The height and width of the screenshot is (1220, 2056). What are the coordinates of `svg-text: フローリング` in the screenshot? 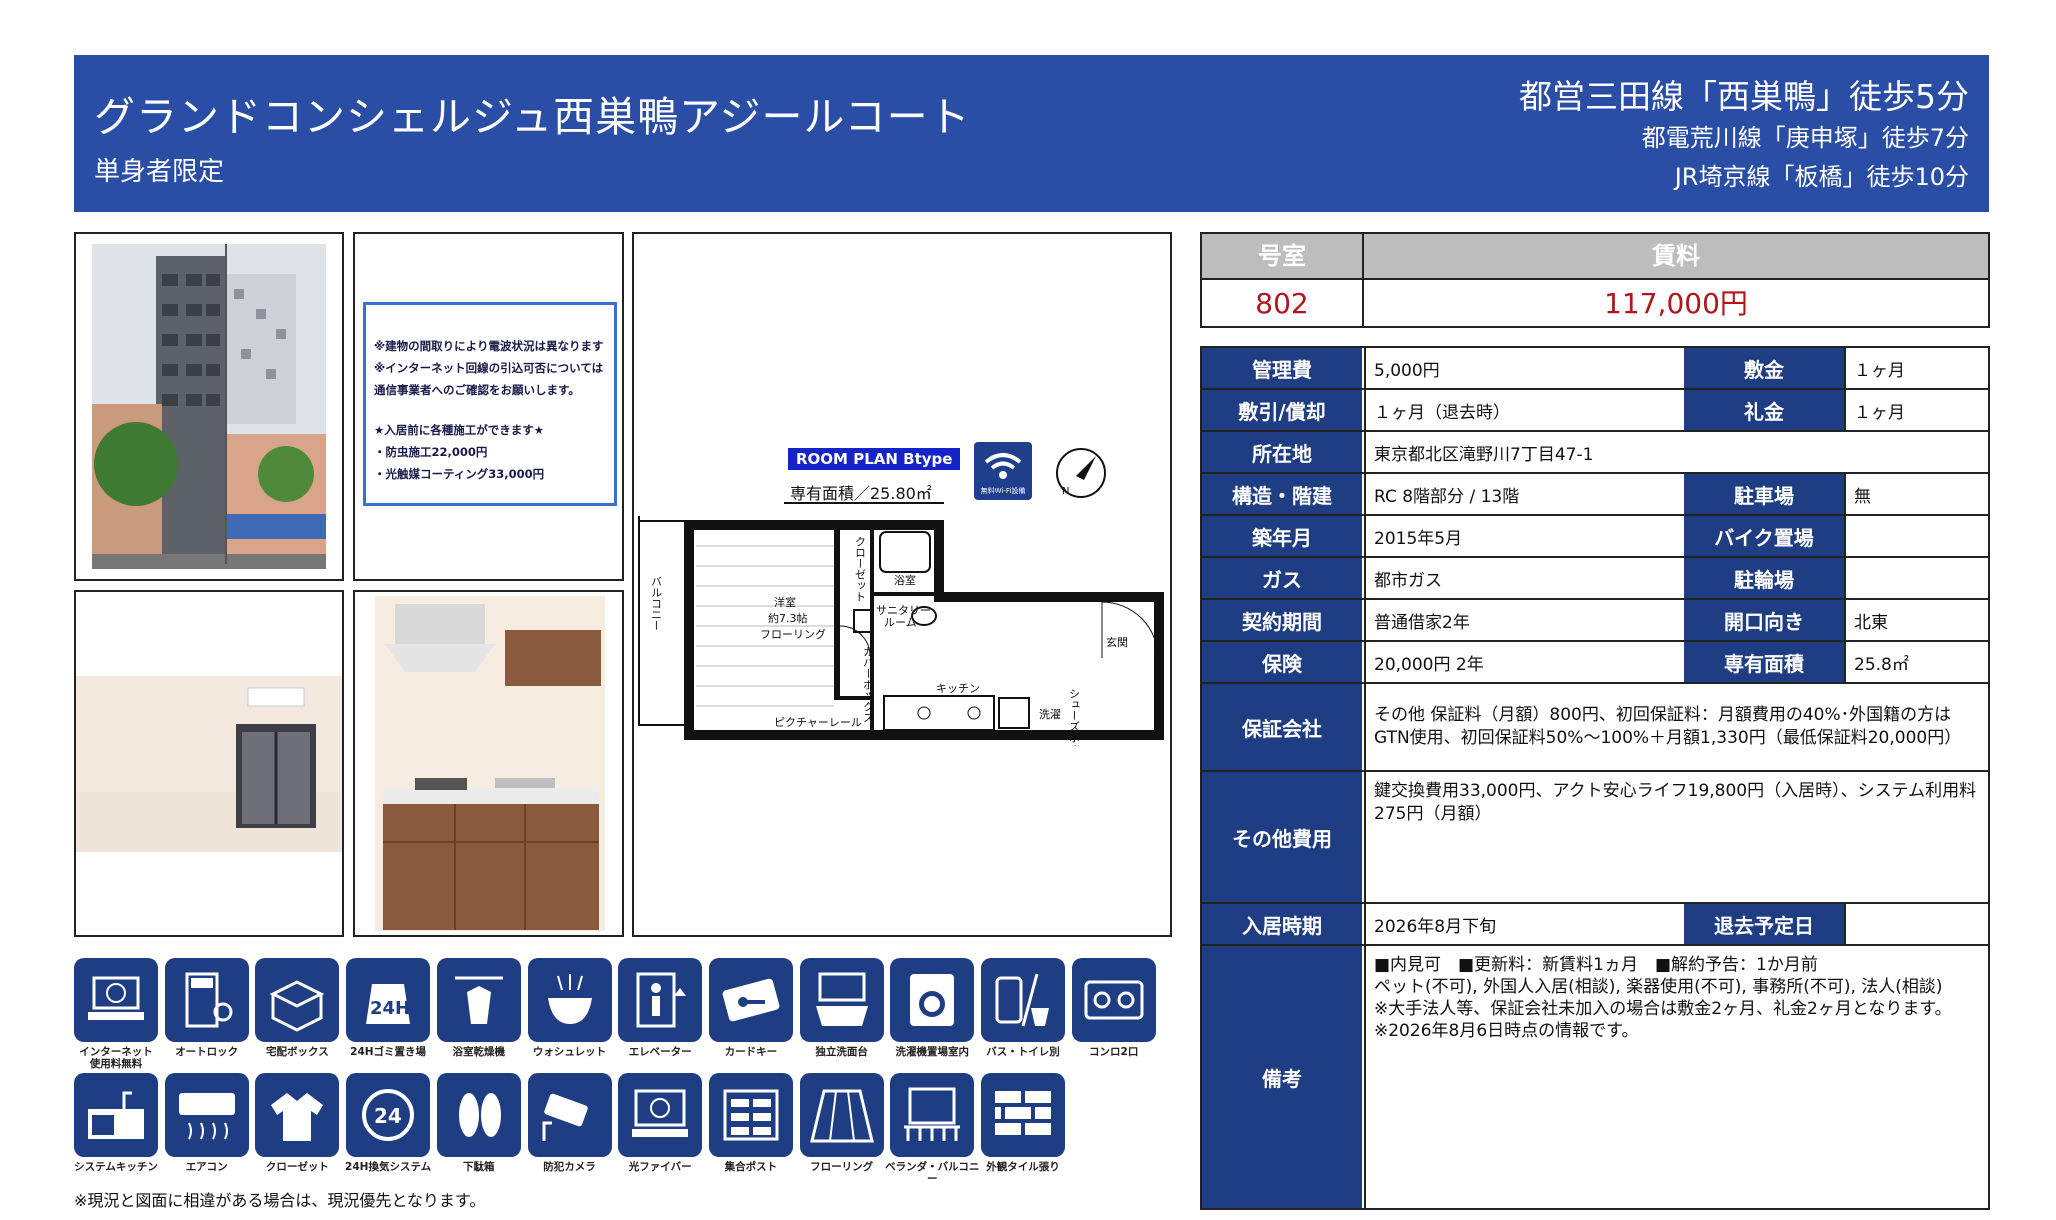 It's located at (793, 634).